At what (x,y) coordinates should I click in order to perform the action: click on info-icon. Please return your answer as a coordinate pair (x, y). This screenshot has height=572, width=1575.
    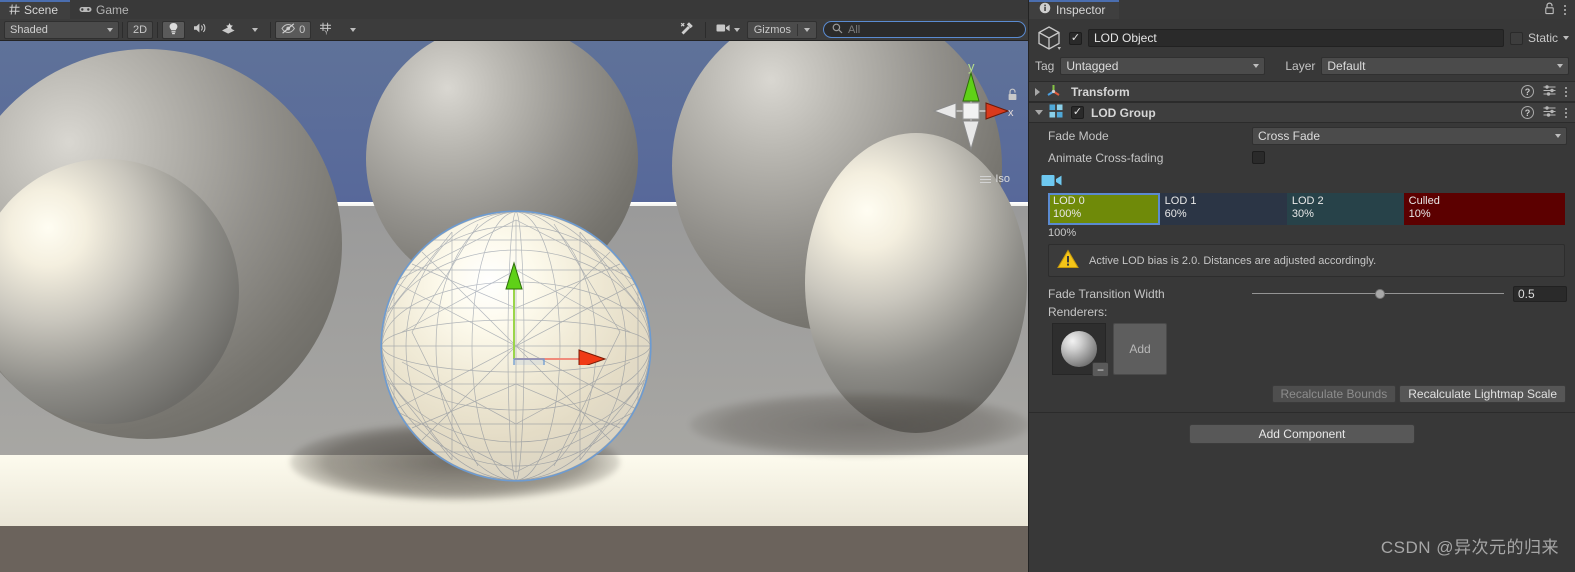
    Looking at the image, I should click on (1045, 9).